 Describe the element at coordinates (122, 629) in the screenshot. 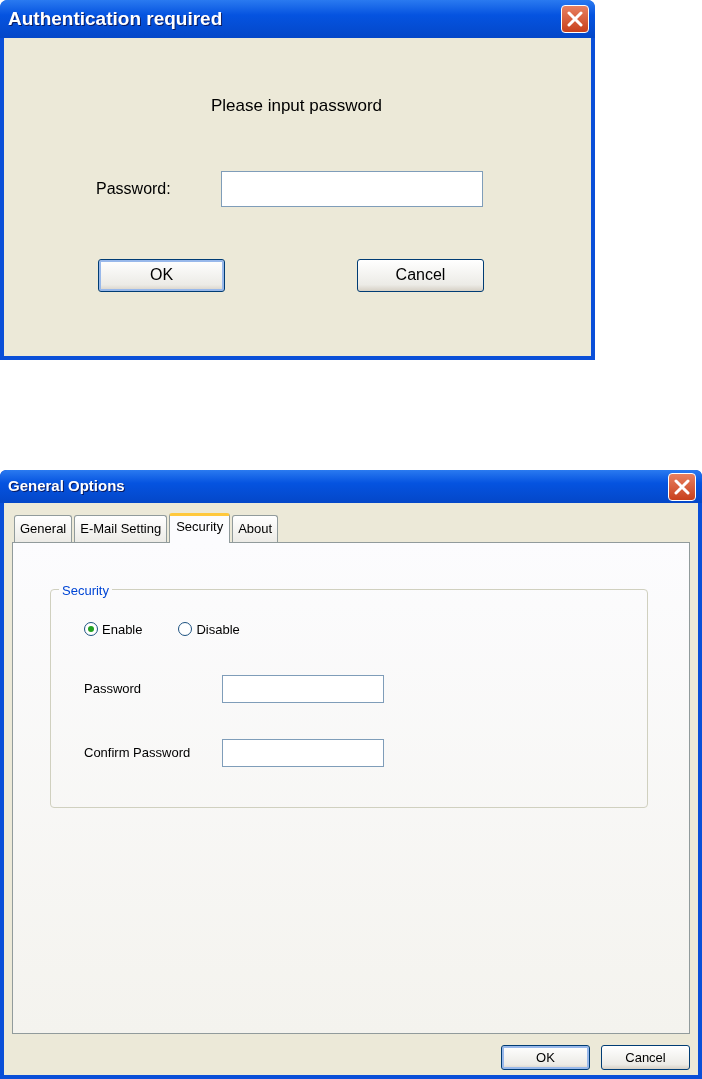

I see `radio-label: Enable` at that location.